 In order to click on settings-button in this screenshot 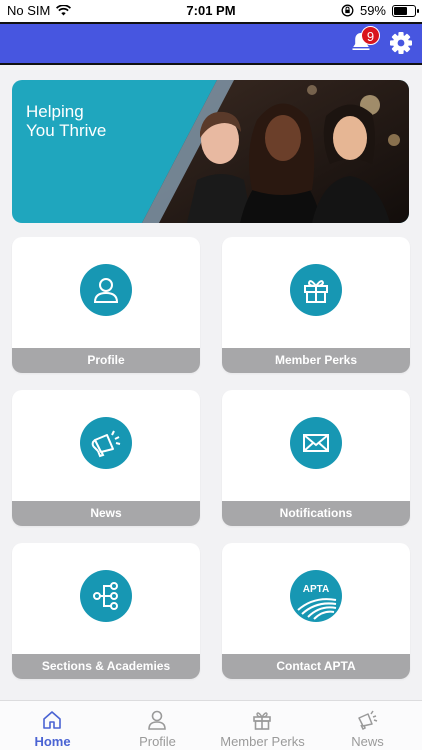, I will do `click(401, 43)`.